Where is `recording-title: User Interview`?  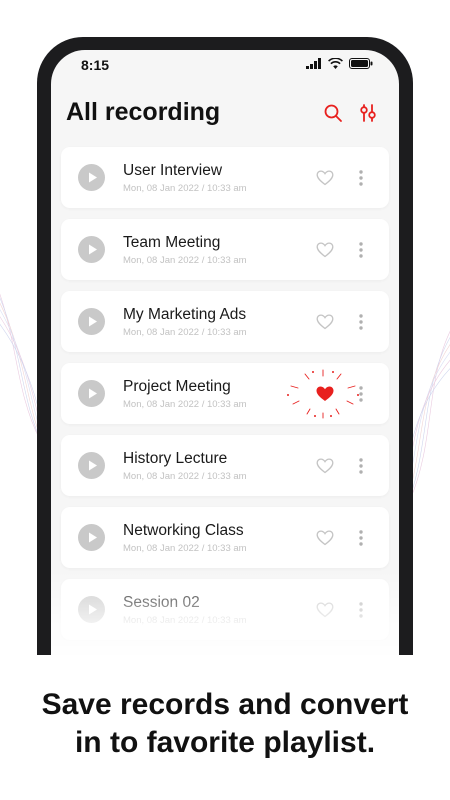
recording-title: User Interview is located at coordinates (173, 170).